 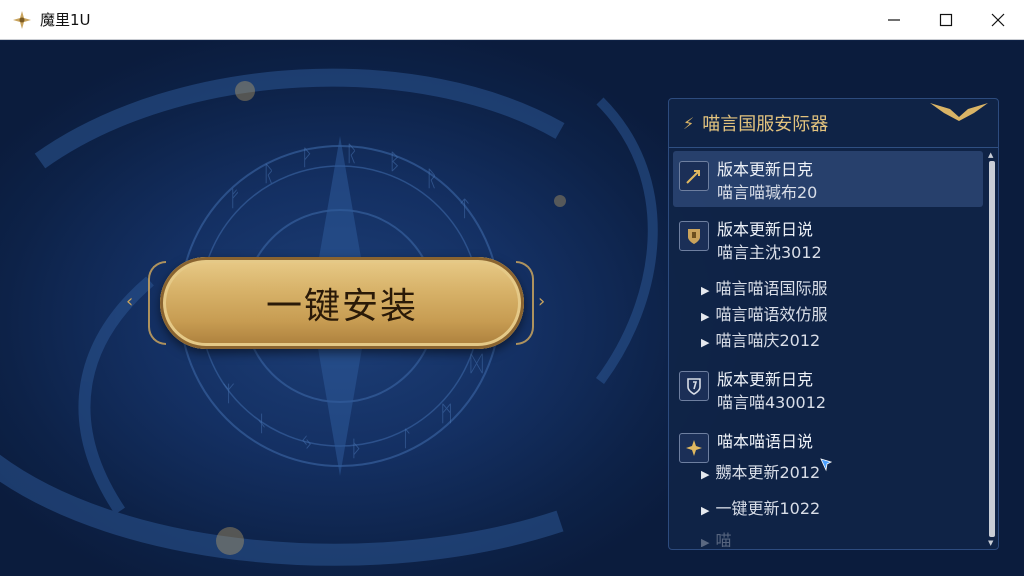 I want to click on scrollbar-thumb, so click(x=992, y=349).